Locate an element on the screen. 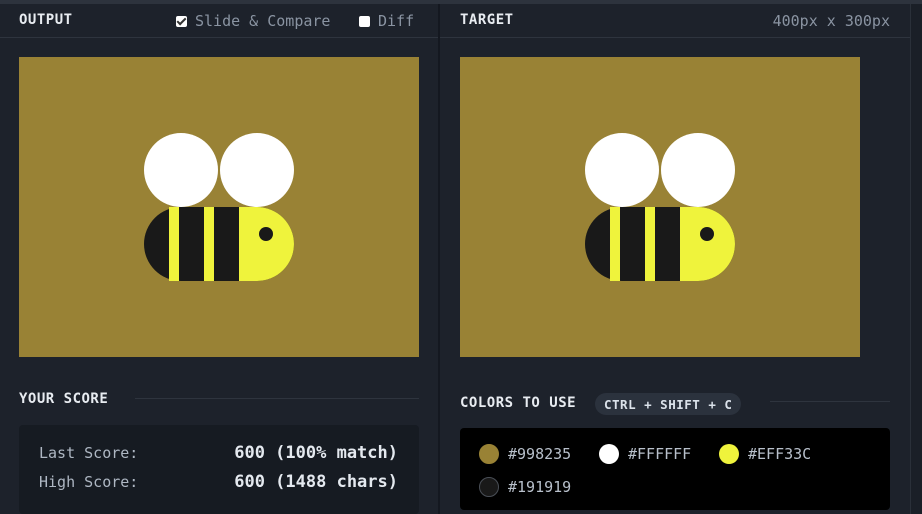 The height and width of the screenshot is (514, 922). last-score-value: 600 (100% match) is located at coordinates (316, 453).